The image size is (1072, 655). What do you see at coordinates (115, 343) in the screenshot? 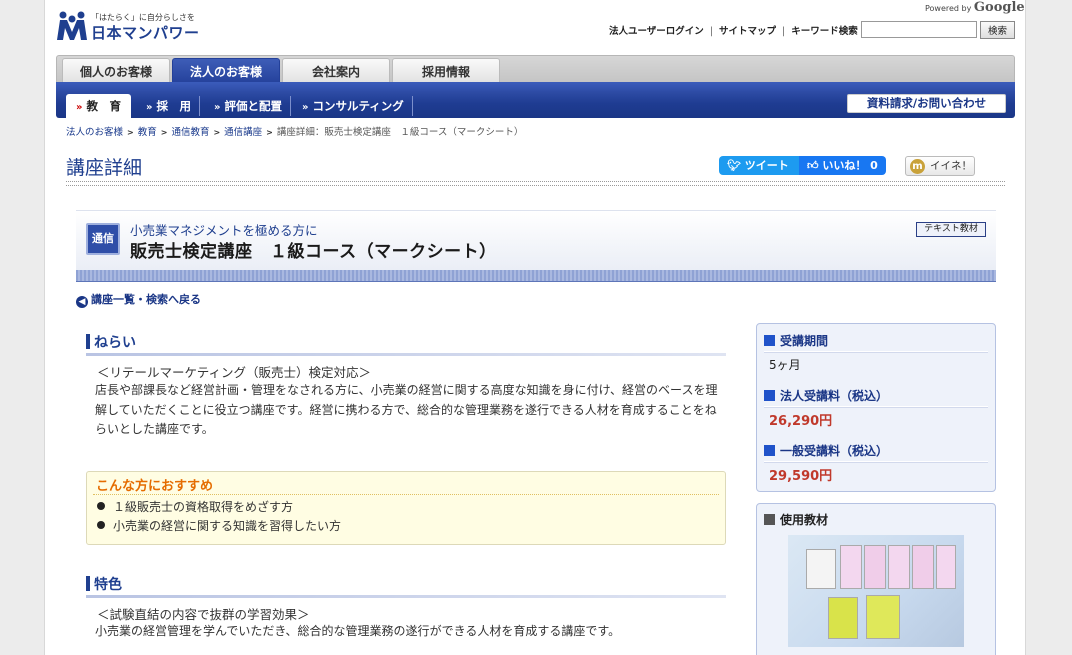
I see `heading-text: ねらい` at bounding box center [115, 343].